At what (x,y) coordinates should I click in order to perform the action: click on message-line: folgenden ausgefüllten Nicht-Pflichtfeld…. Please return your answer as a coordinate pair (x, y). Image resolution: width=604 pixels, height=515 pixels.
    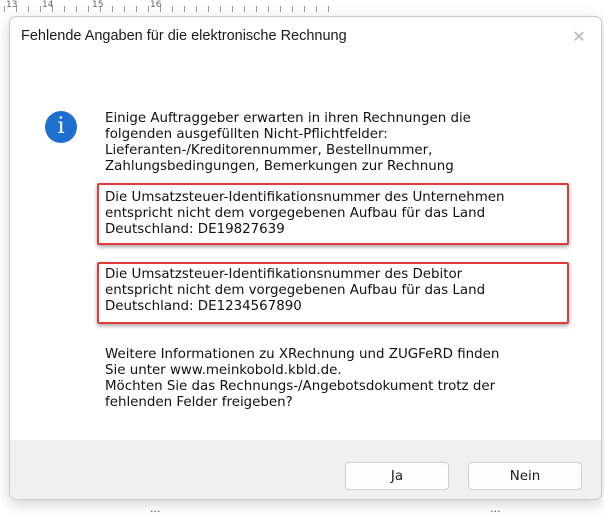
    Looking at the image, I should click on (246, 134).